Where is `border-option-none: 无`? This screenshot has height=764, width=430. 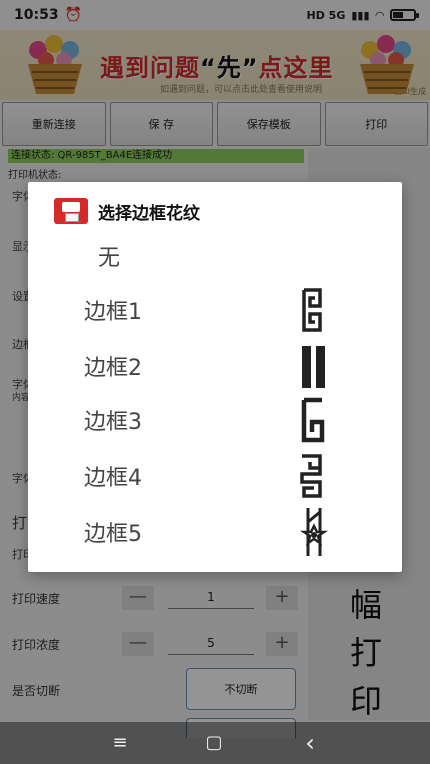
border-option-none: 无 is located at coordinates (234, 255).